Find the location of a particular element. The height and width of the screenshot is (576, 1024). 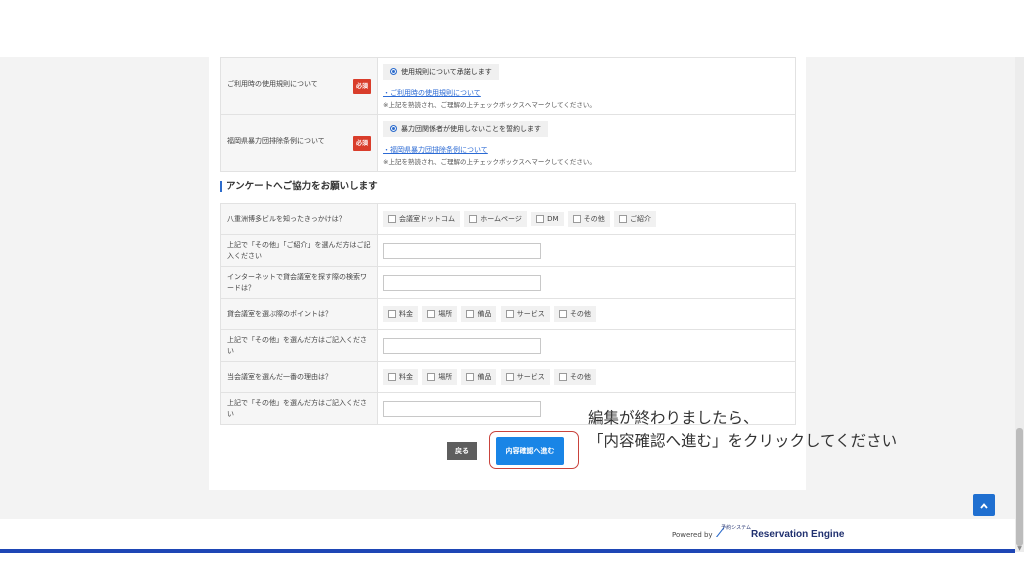

survey-label: 上記で「その他」「ご紹介」を選んだ方はご記入ください is located at coordinates (299, 250).